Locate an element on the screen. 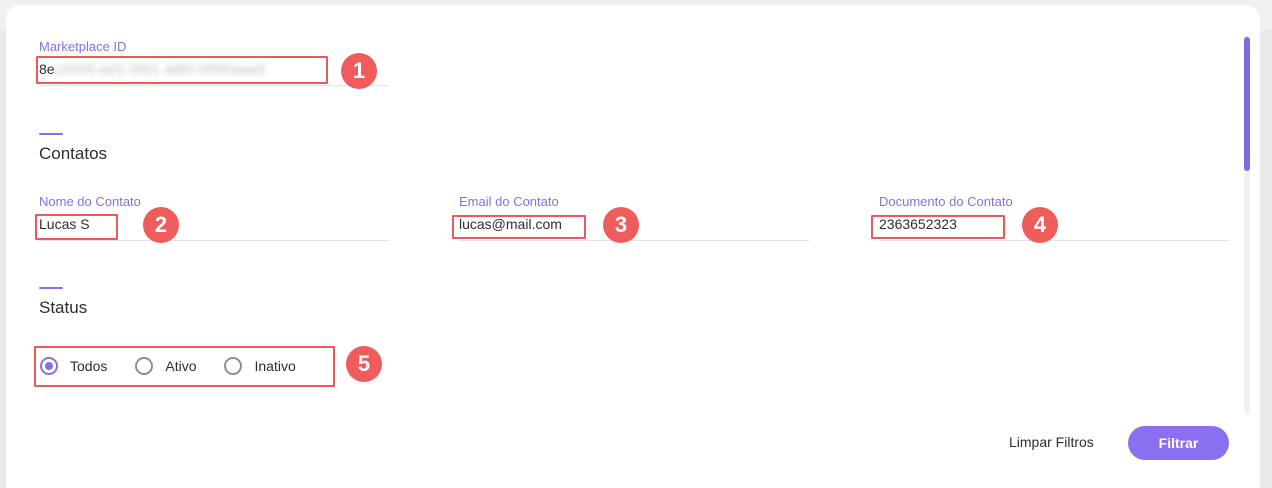  filter-button: Filtrar is located at coordinates (1178, 443).